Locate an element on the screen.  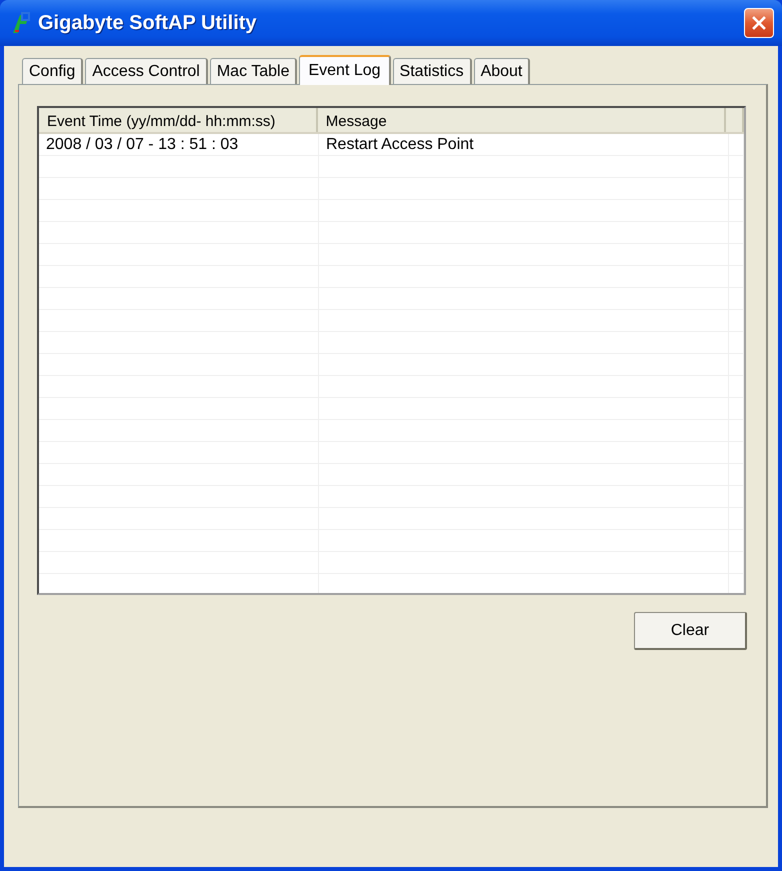
tab: Access Control is located at coordinates (146, 71).